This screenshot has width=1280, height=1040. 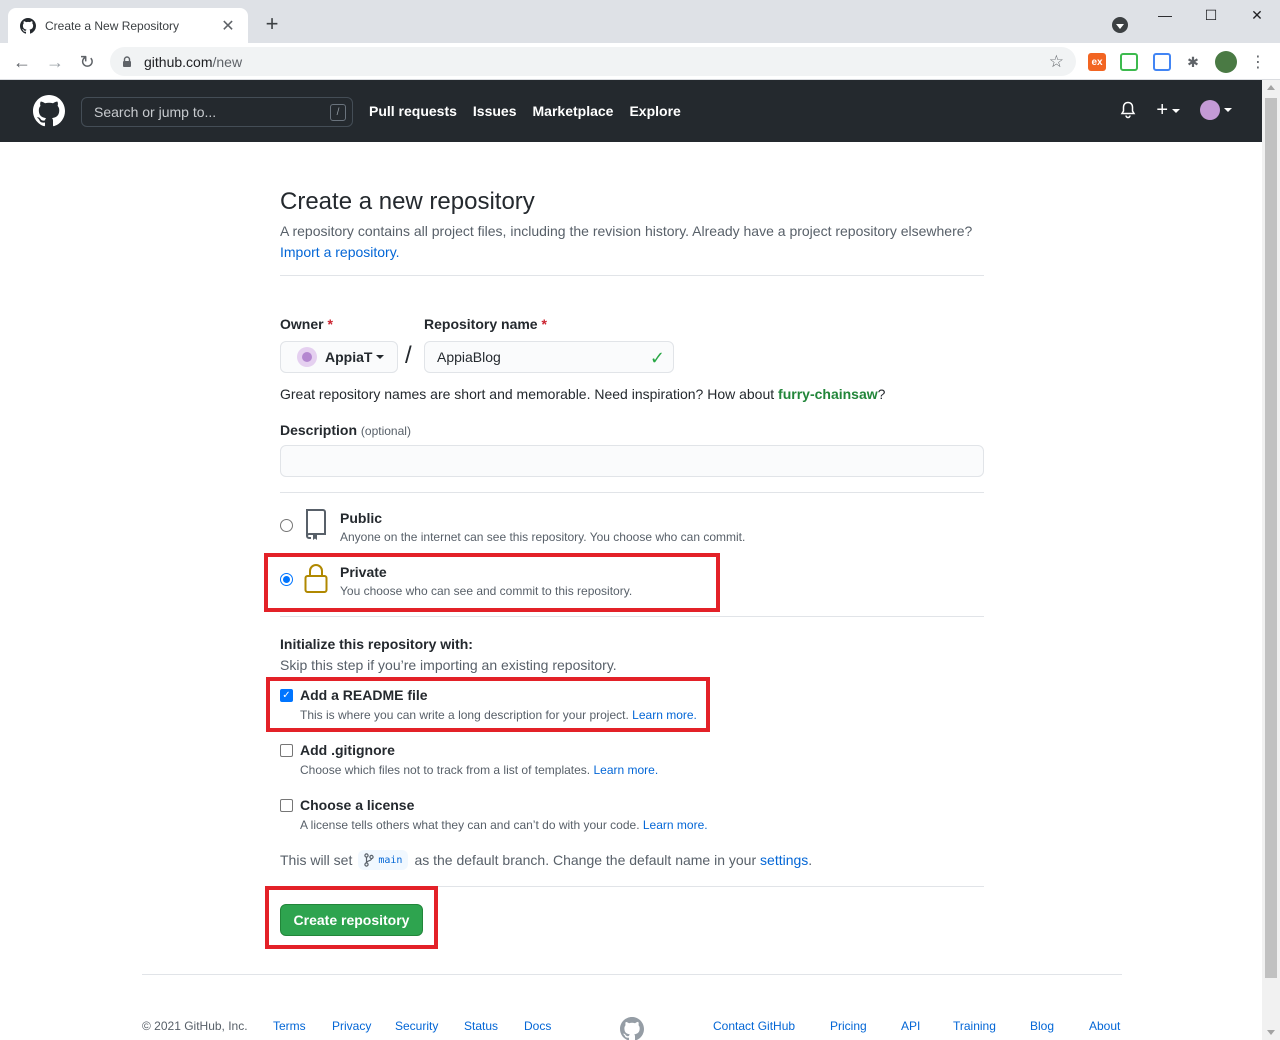 I want to click on close-tab-icon: ✕, so click(x=228, y=26).